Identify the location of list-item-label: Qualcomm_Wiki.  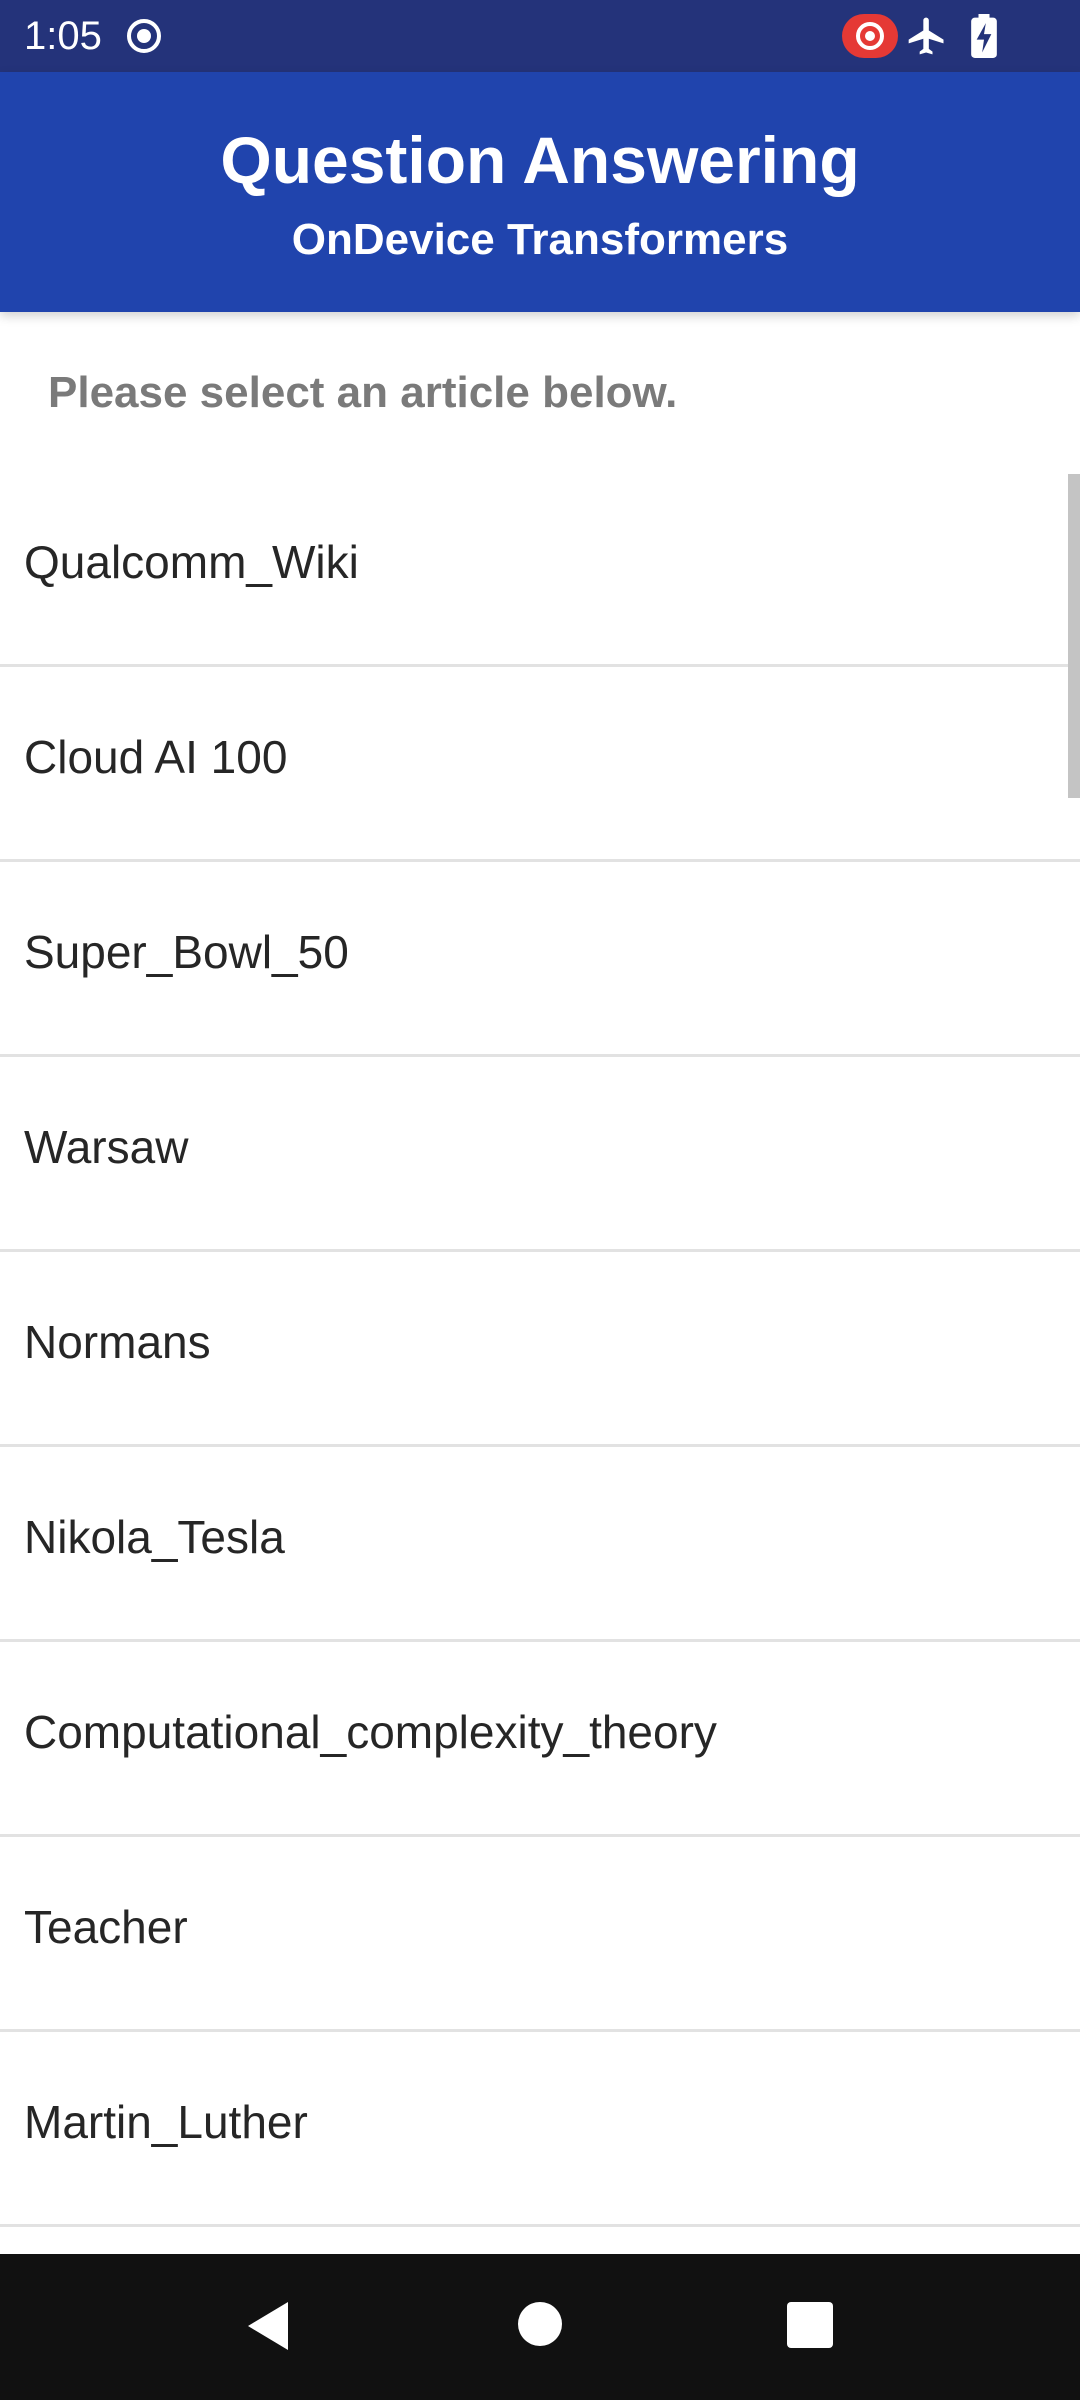
(191, 562).